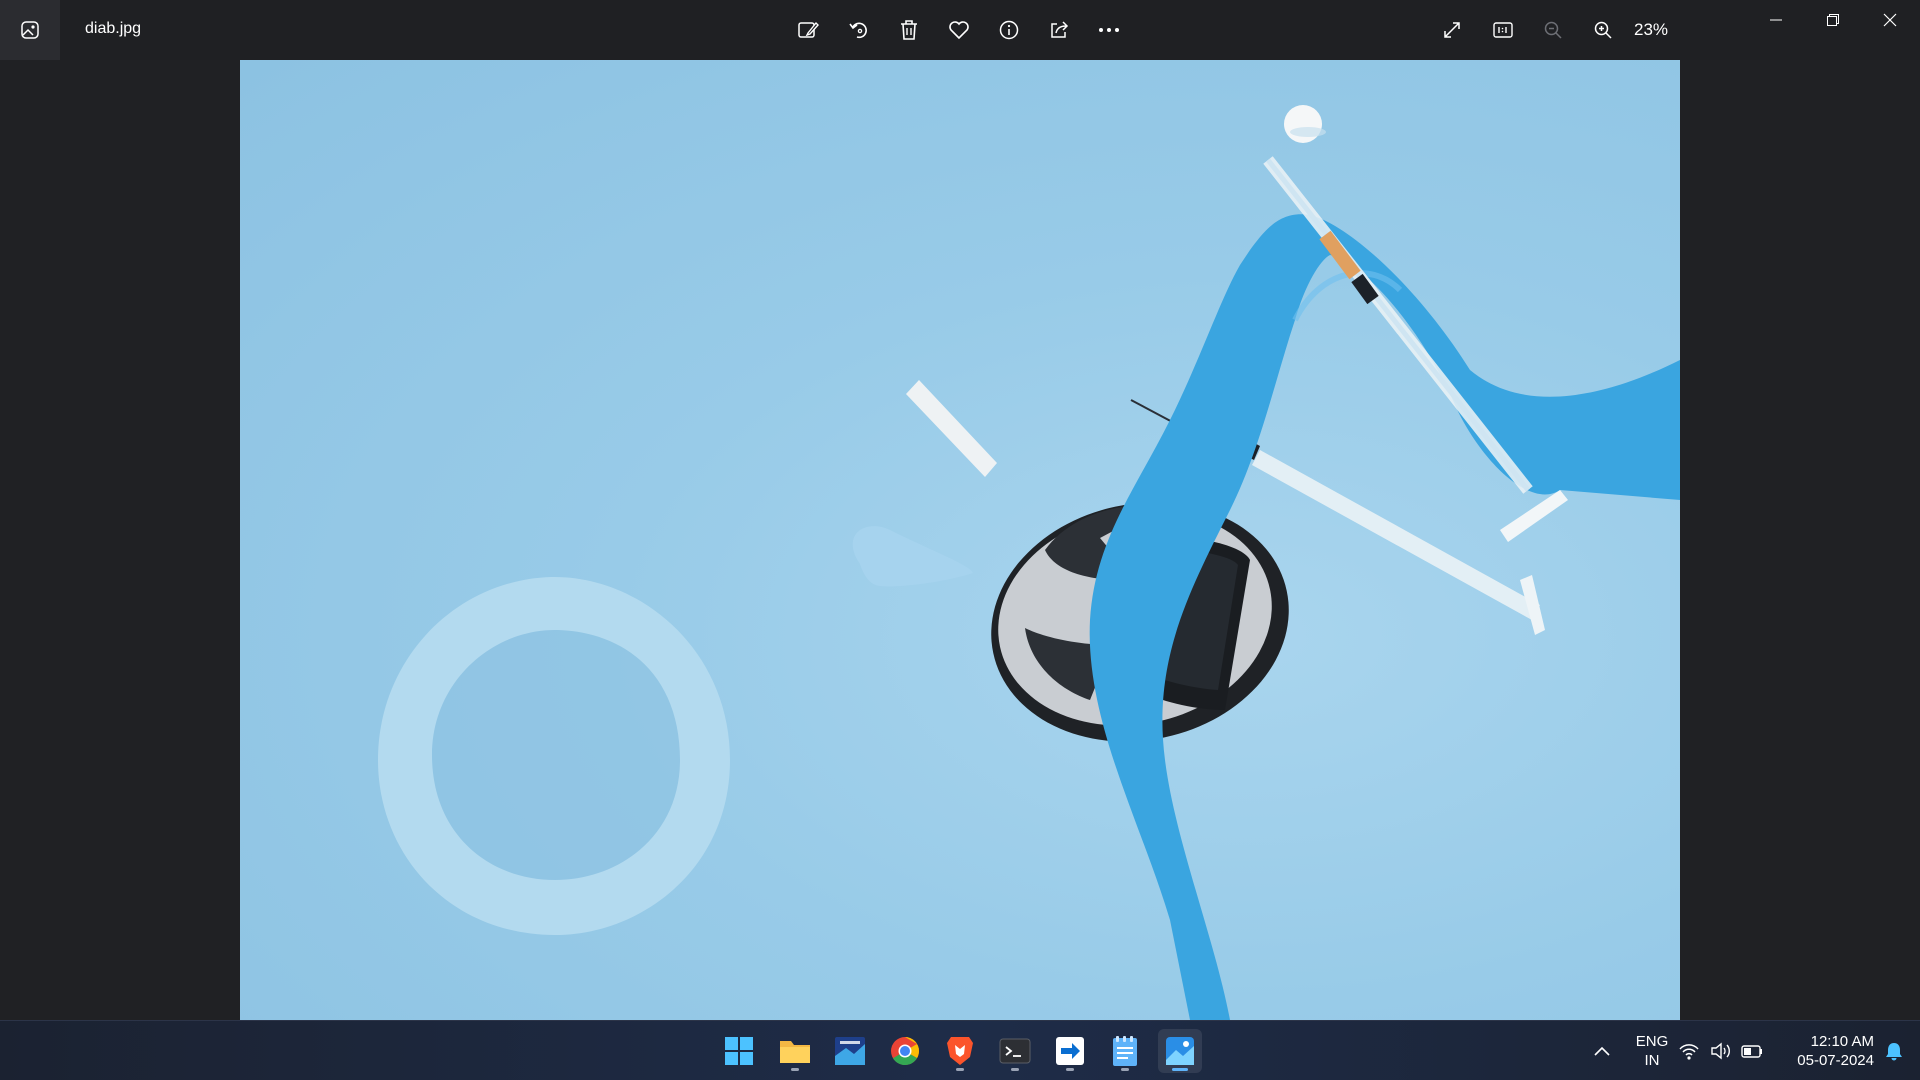 The width and height of the screenshot is (1920, 1080). I want to click on taskbar: ENG IN 12:10 AM 05-07-2024, so click(960, 1050).